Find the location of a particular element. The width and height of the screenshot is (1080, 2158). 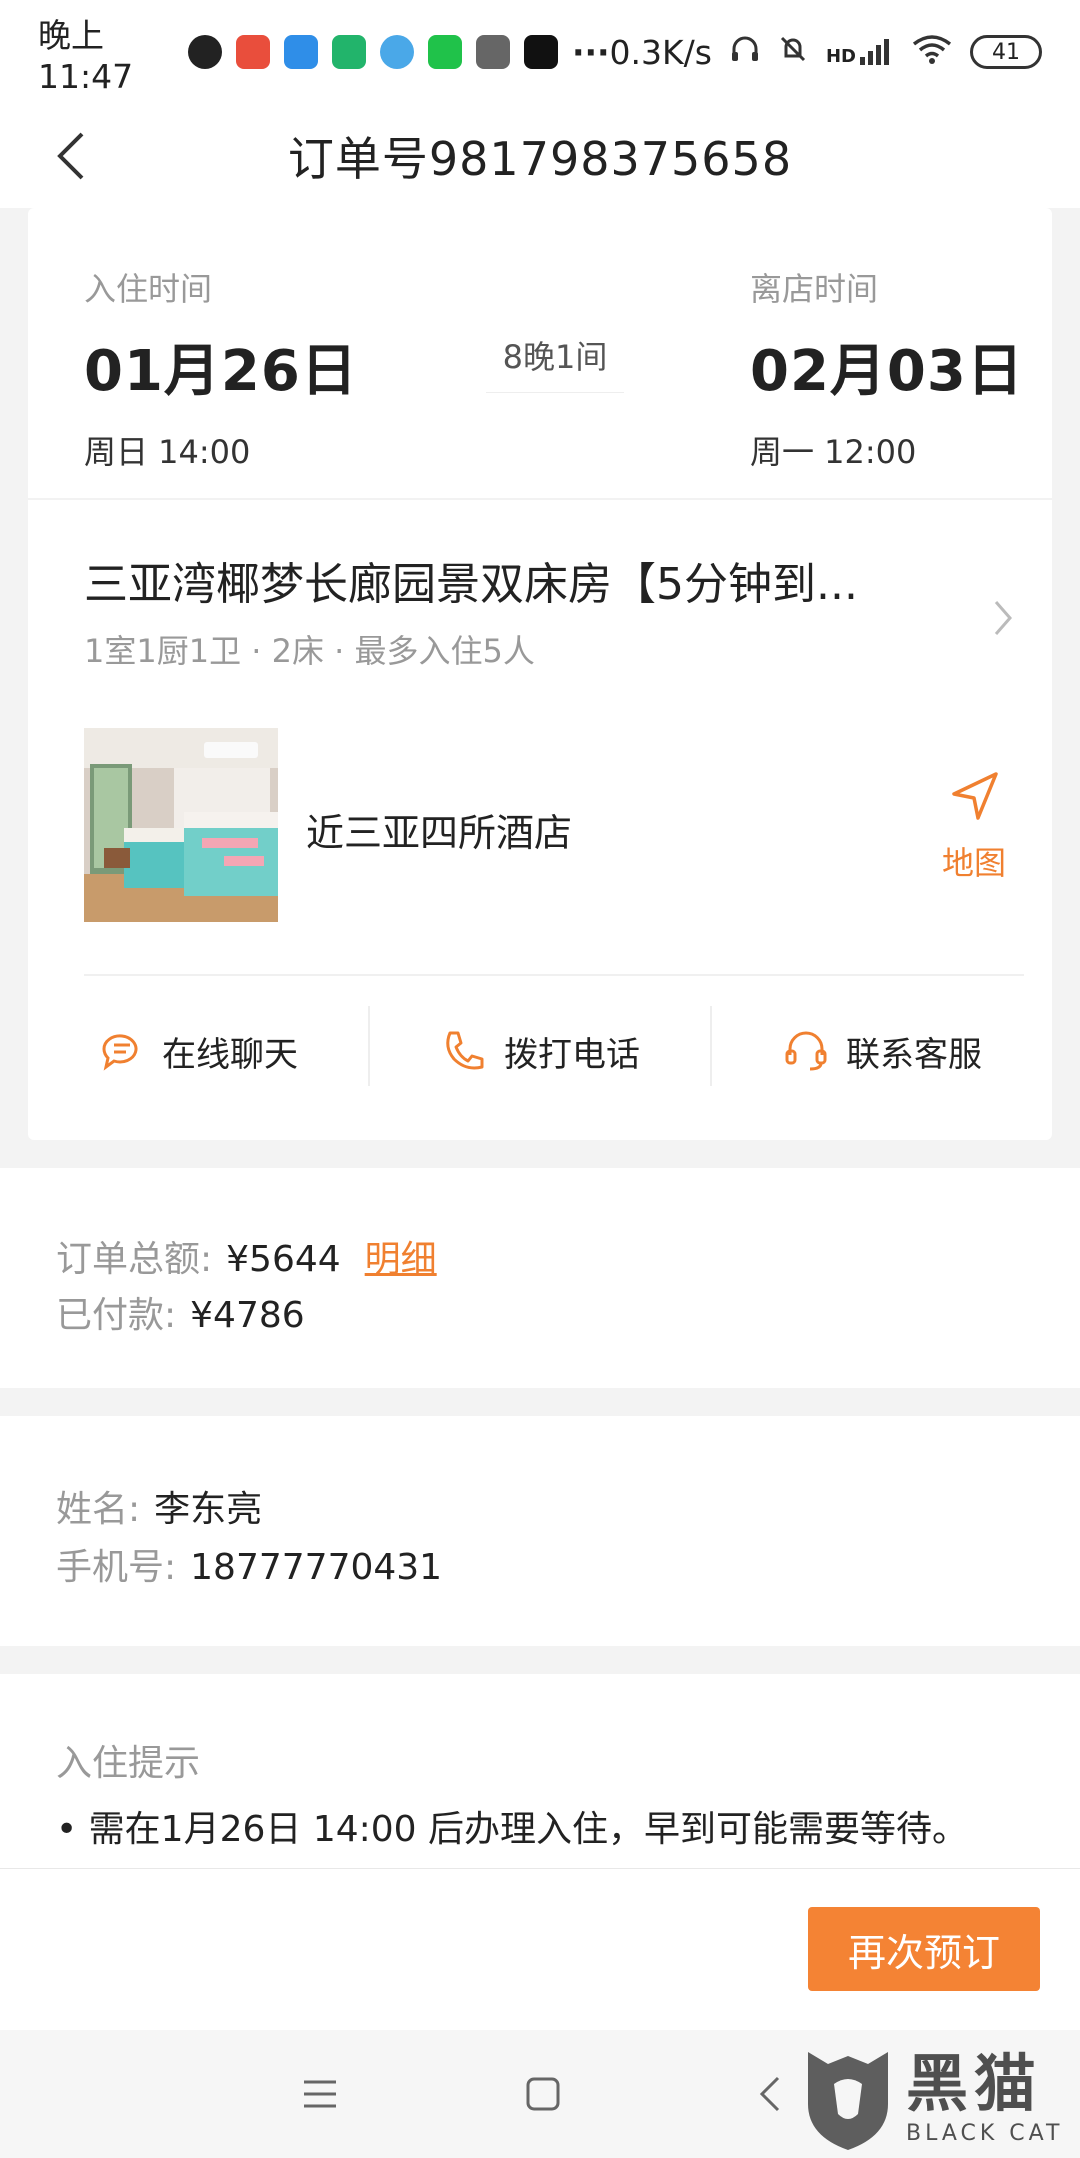

payment-section: 订单总额: ¥5644 明细 已付款: ¥4786 is located at coordinates (540, 1278).